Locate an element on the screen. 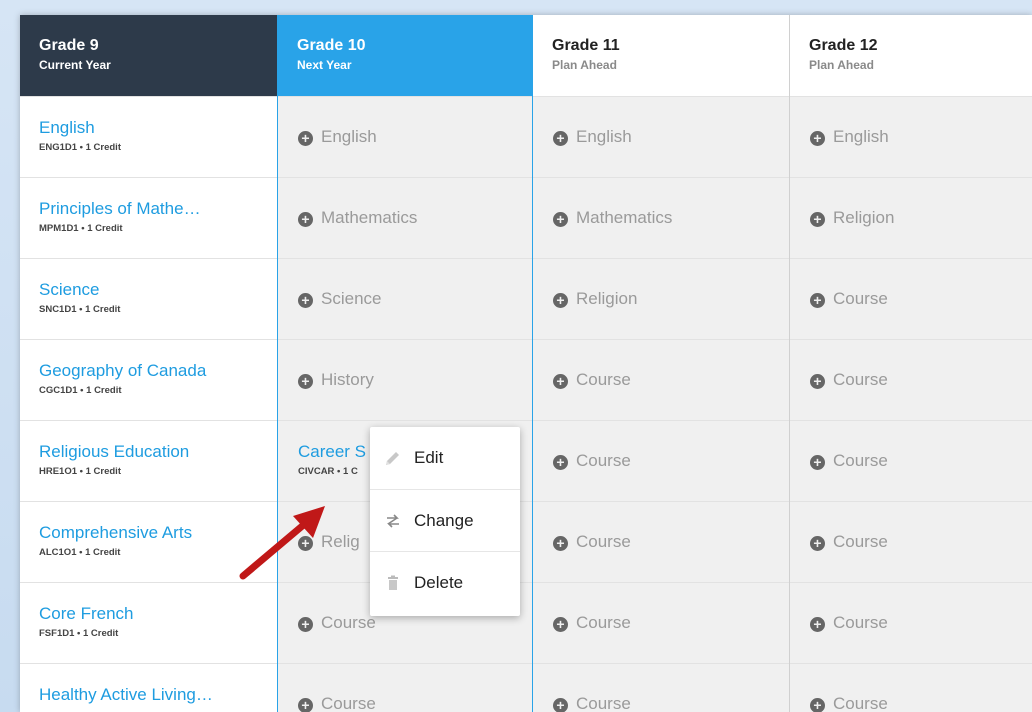 Image resolution: width=1032 pixels, height=712 pixels. course-code: HRE1O1 • 1 Credit is located at coordinates (80, 471).